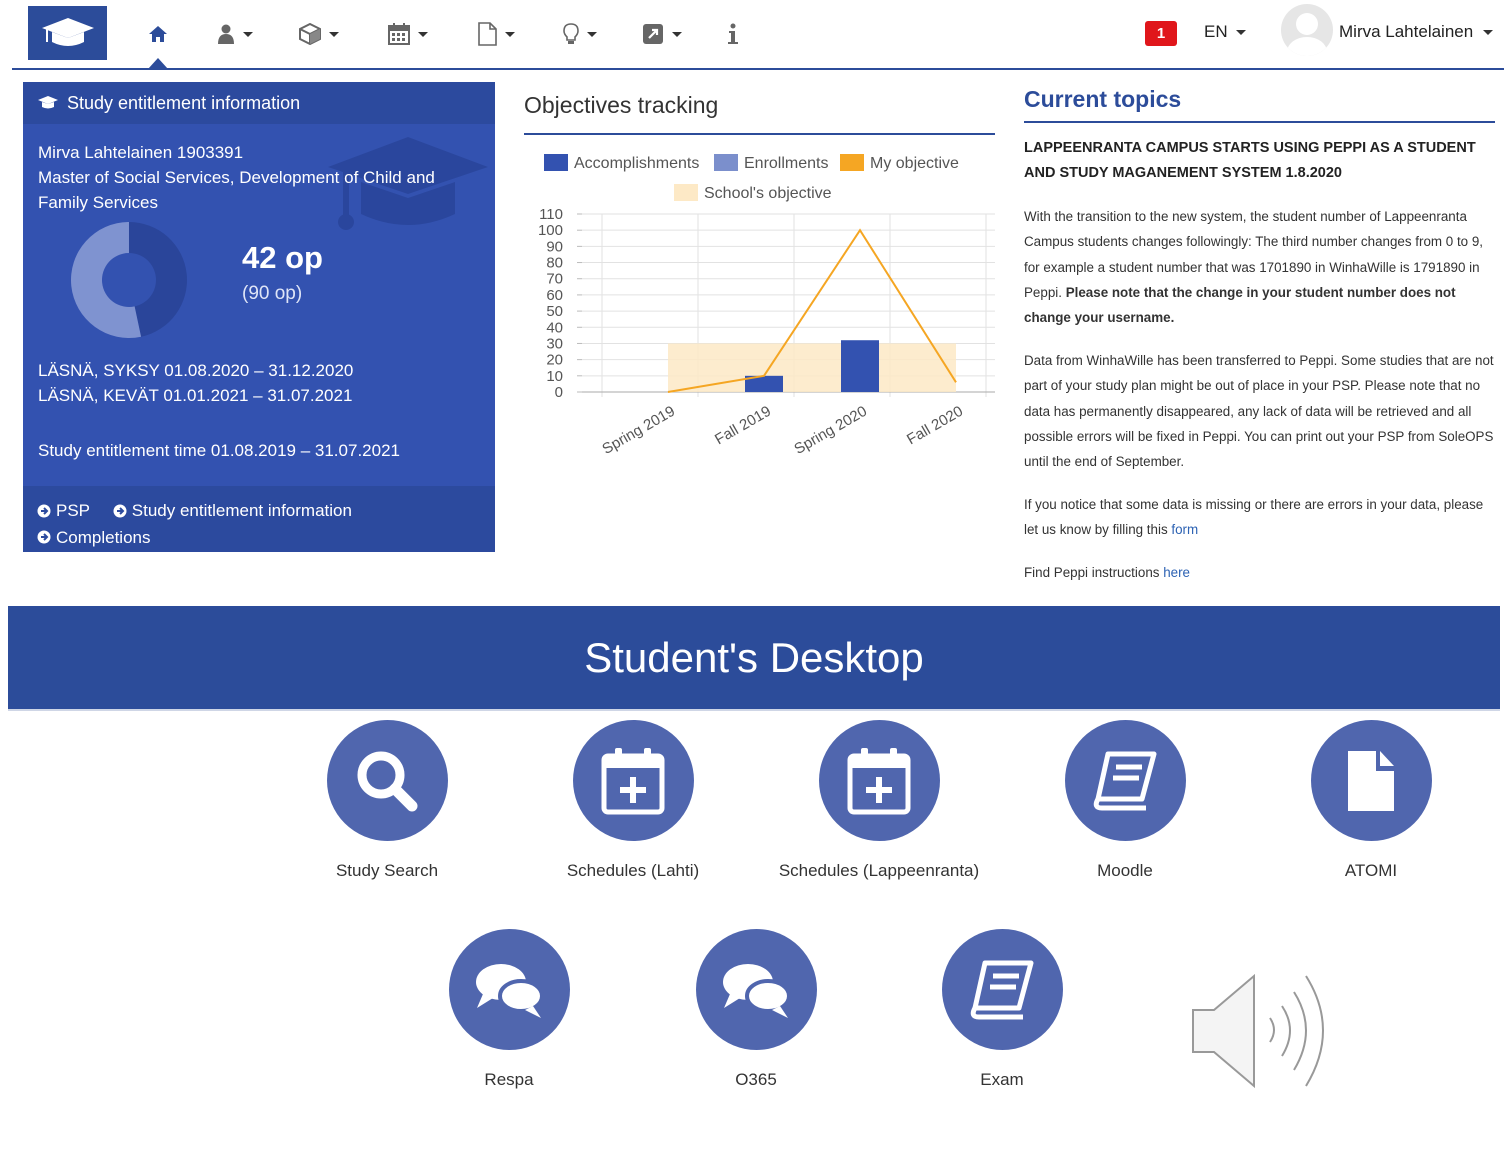 Image resolution: width=1506 pixels, height=1169 pixels. I want to click on tile-schedules-lahti: Schedules (Lahti), so click(633, 800).